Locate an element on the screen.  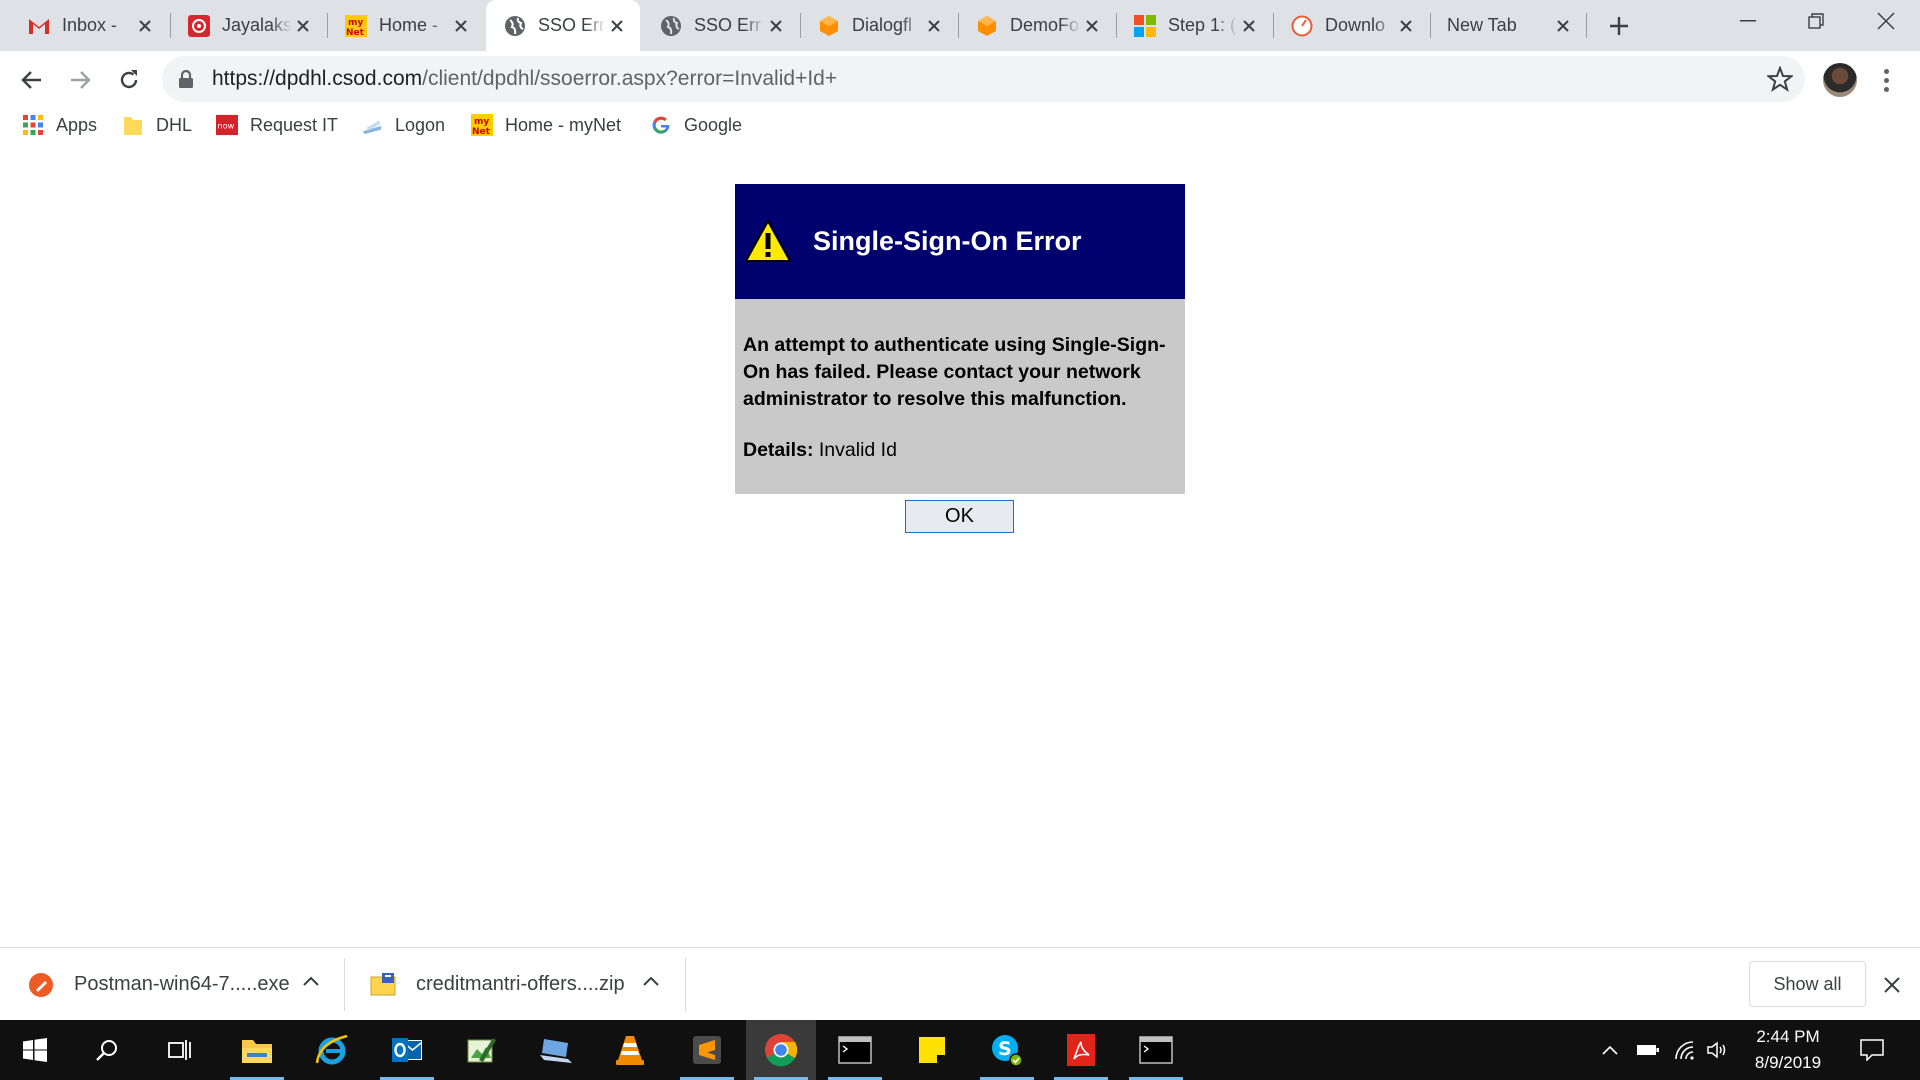
folder-icon is located at coordinates (257, 1051).